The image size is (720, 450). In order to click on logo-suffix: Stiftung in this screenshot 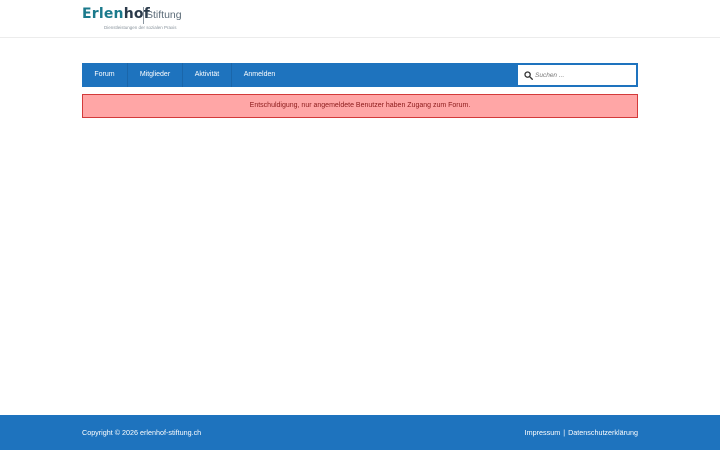, I will do `click(164, 15)`.